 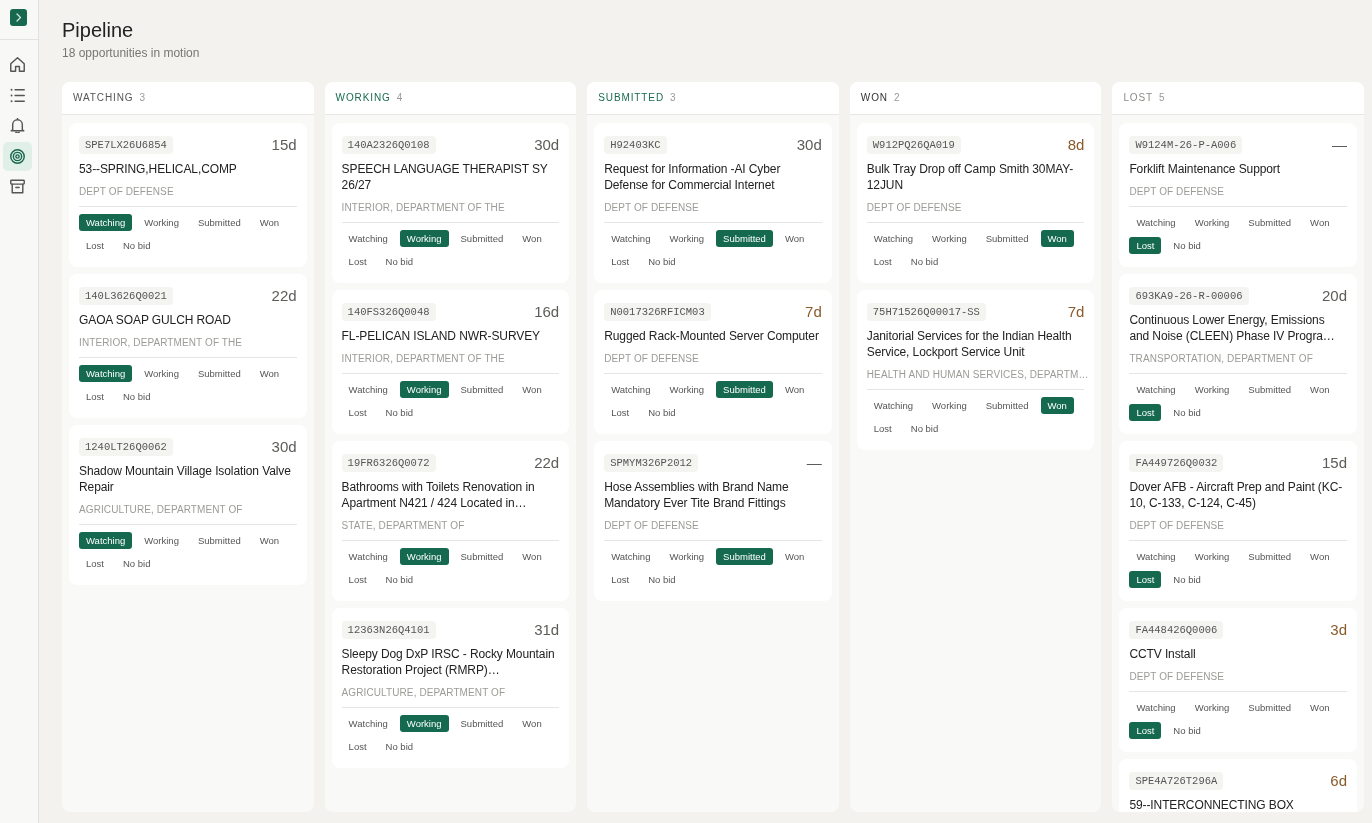 I want to click on opportunity-card: 140A2326Q0108 30d SPEECH LANGUAGE THERAPIST SY 26/27 INTERIOR, DEPARTMENT OF THE Watching Working Submitted Won Lost No bid, so click(x=450, y=203).